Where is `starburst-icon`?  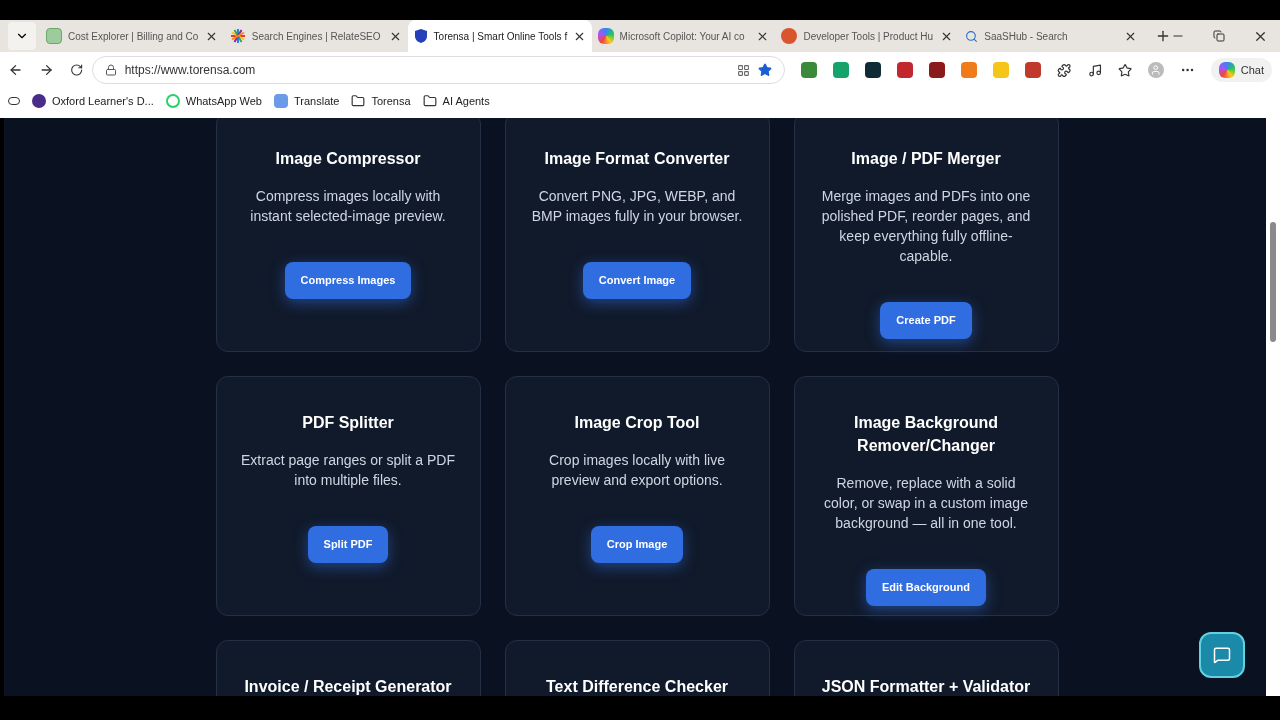 starburst-icon is located at coordinates (237, 36).